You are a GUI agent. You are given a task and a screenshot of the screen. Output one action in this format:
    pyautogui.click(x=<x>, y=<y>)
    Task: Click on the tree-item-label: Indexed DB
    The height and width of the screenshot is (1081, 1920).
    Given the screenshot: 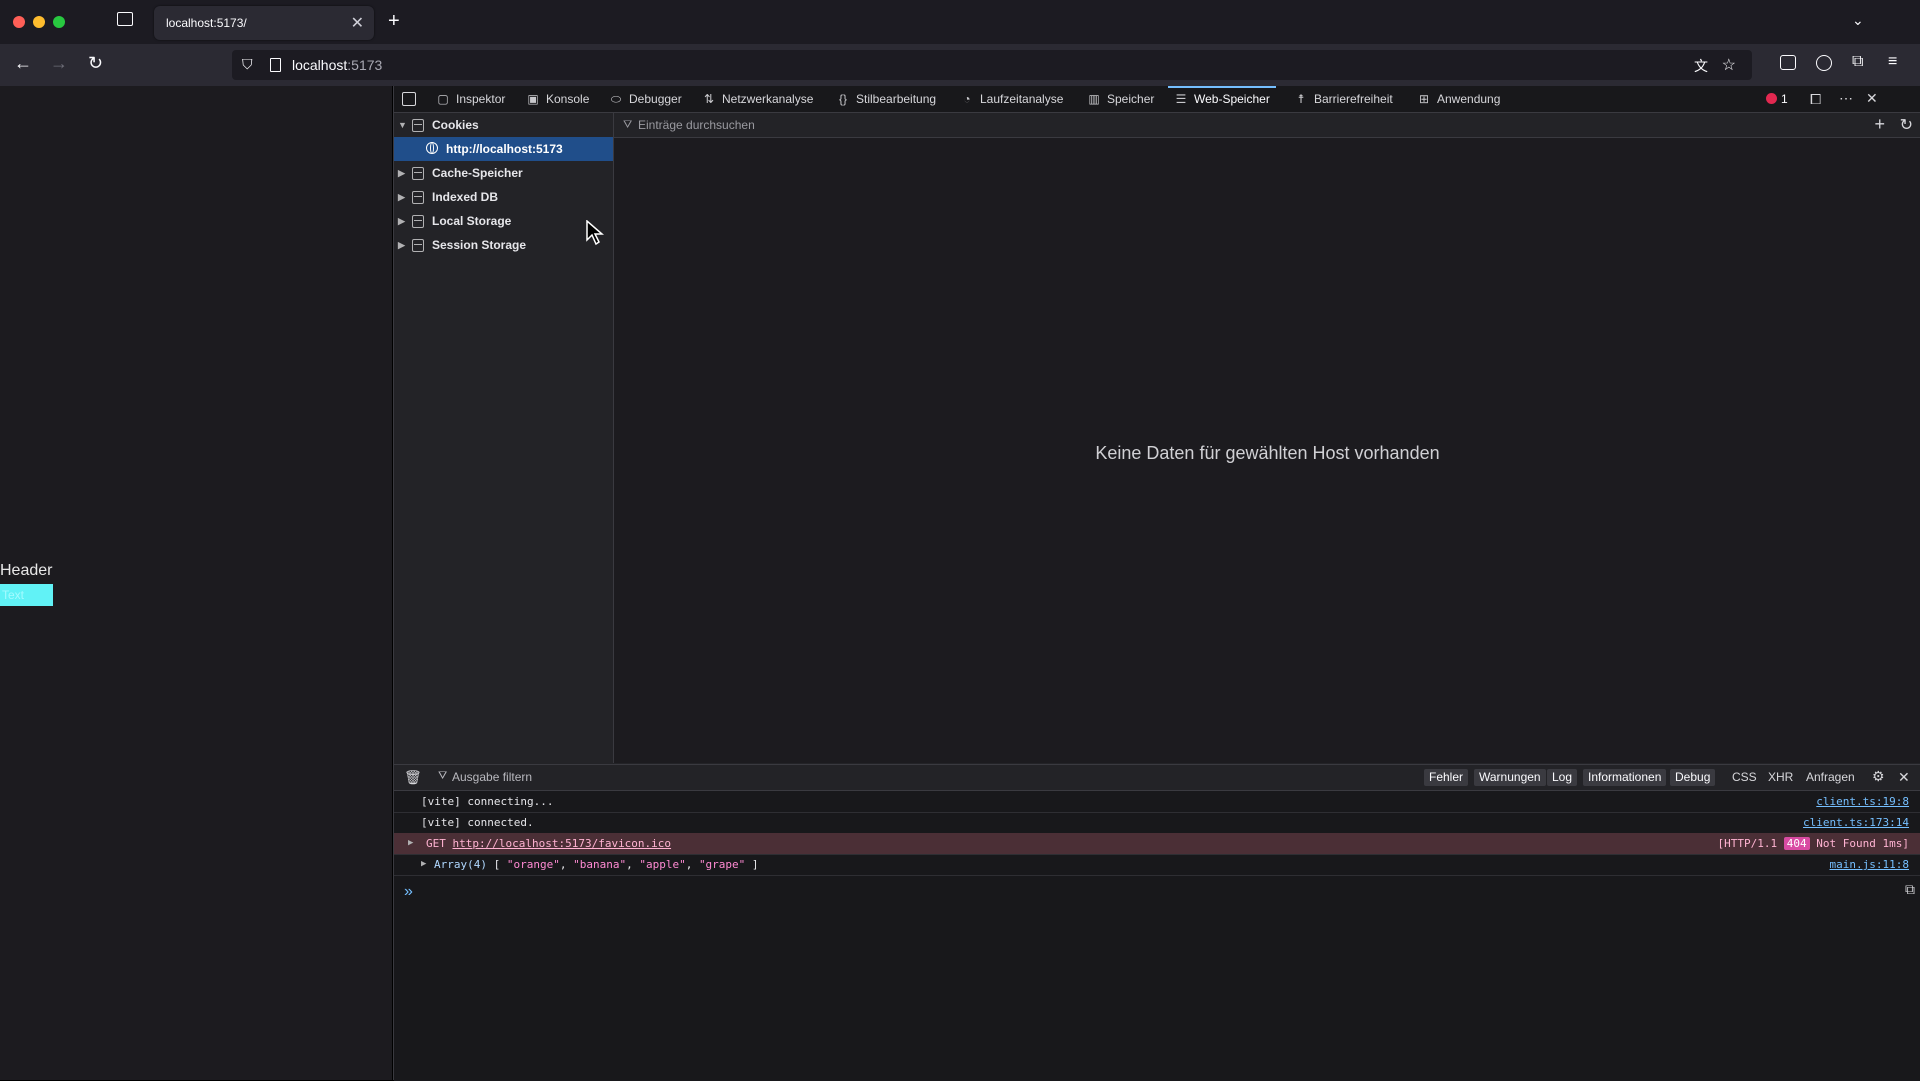 What is the action you would take?
    pyautogui.click(x=465, y=197)
    